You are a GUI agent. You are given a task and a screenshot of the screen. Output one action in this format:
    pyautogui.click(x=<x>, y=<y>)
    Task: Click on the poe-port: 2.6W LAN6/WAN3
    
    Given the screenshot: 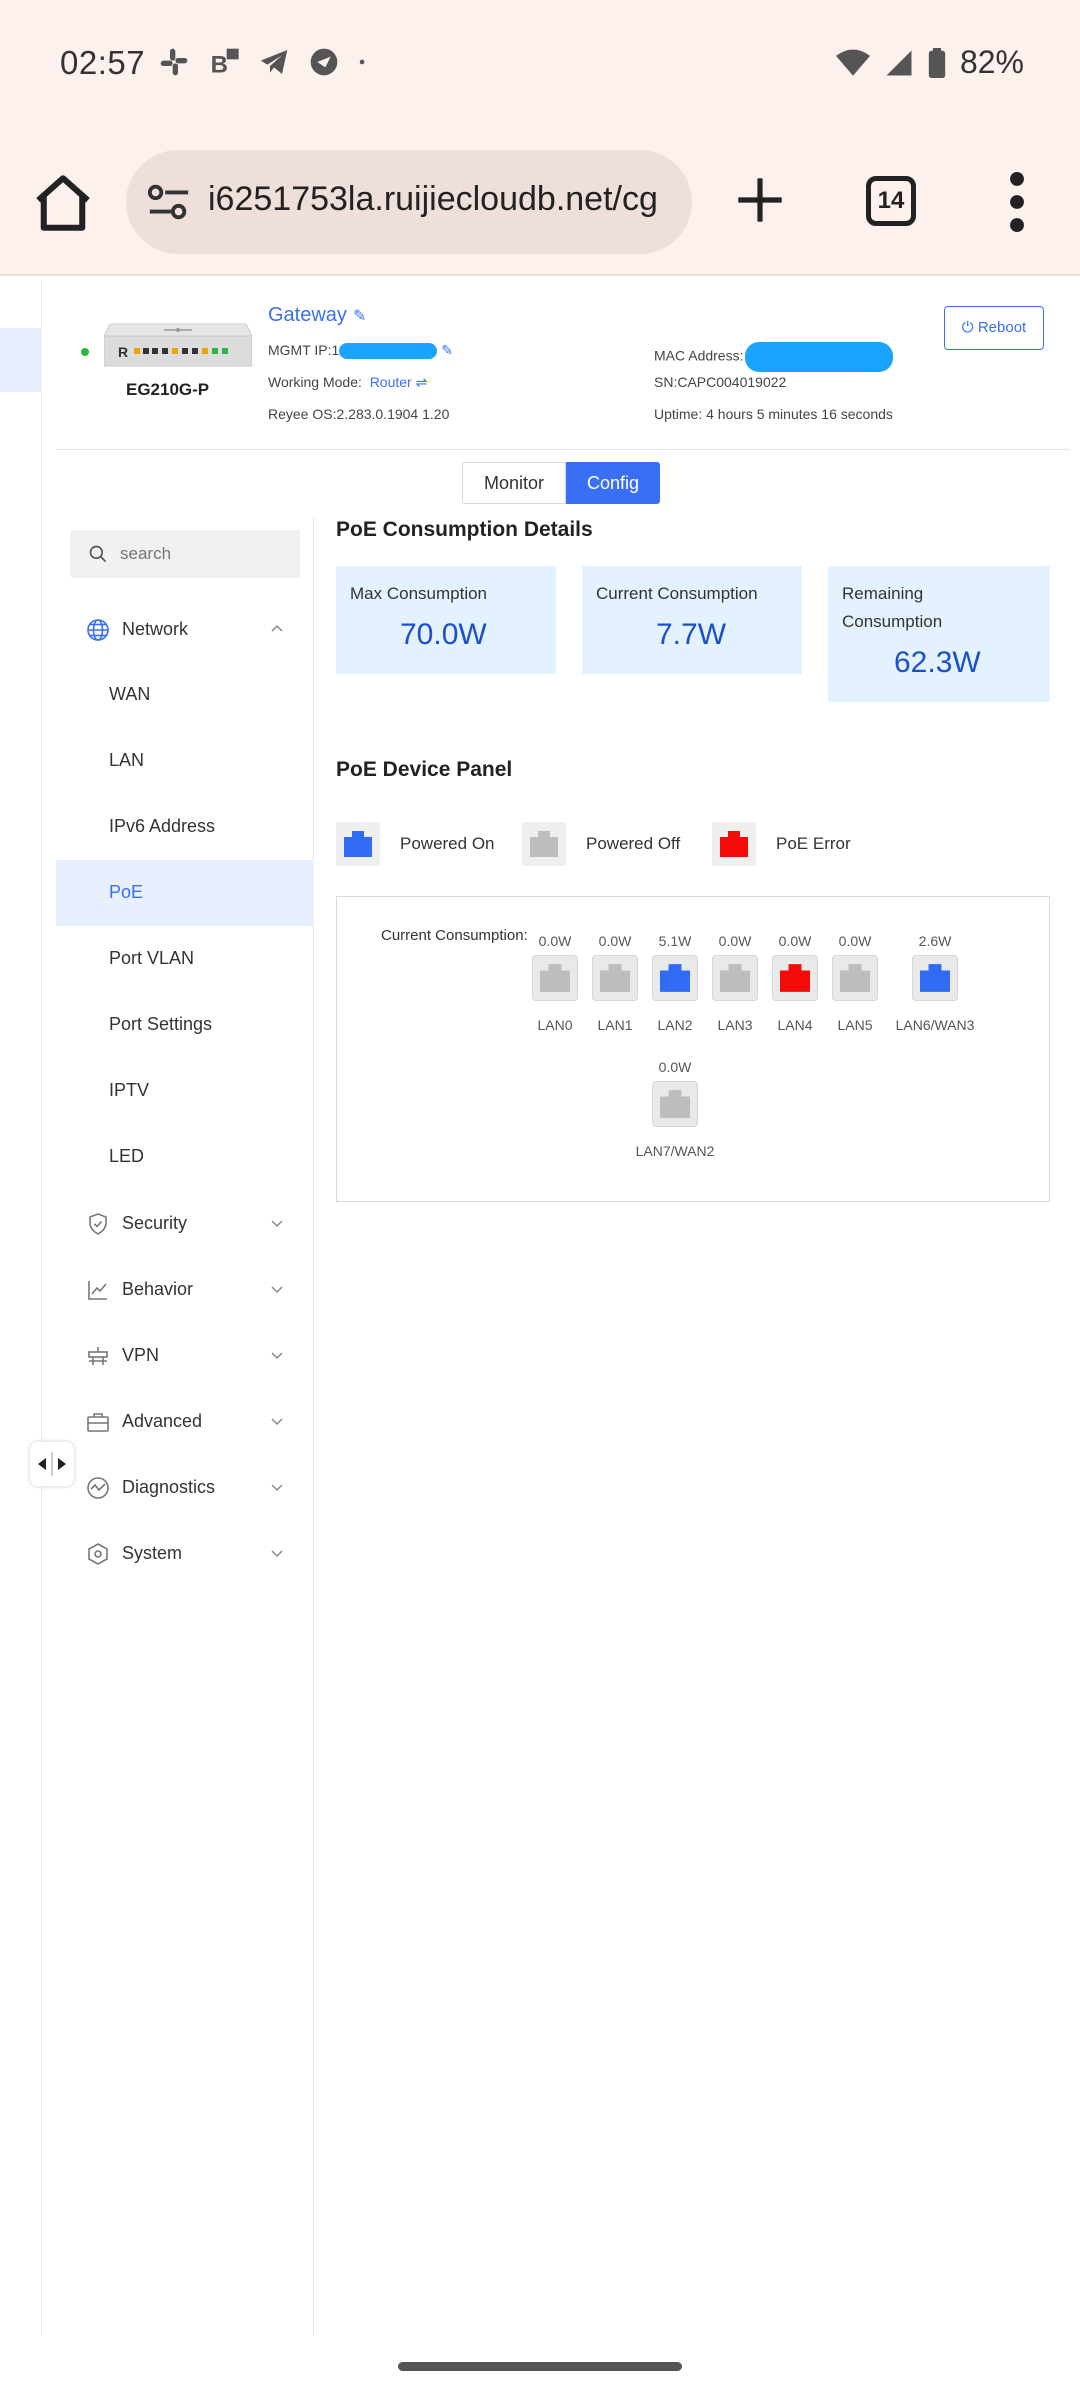 What is the action you would take?
    pyautogui.click(x=935, y=983)
    